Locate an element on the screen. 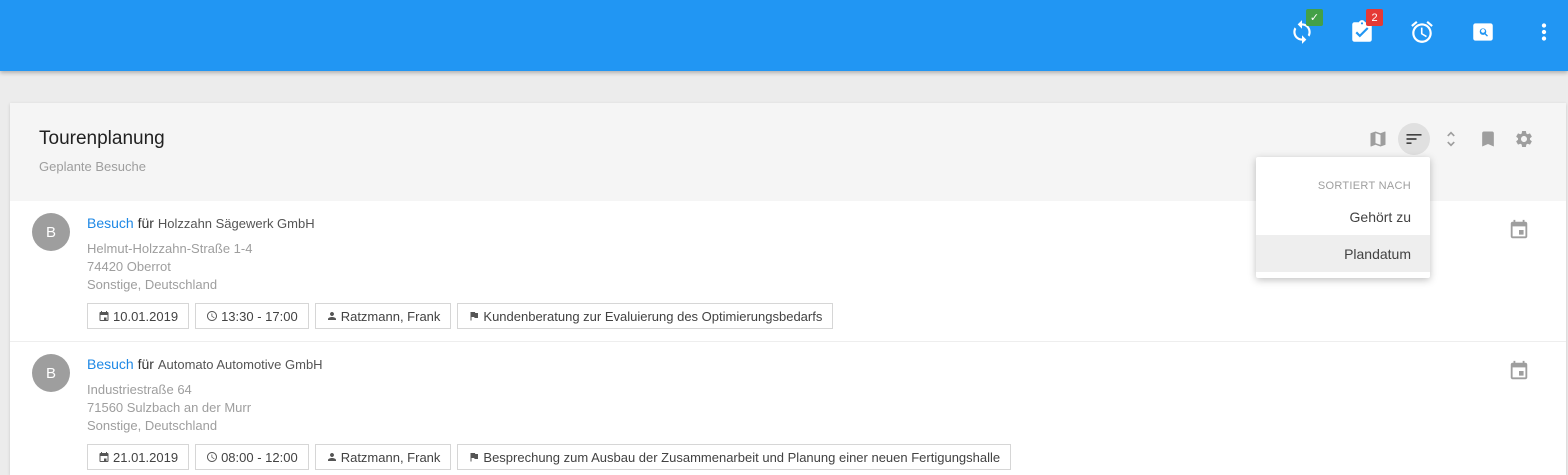 This screenshot has height=475, width=1568. settings-button is located at coordinates (1524, 139).